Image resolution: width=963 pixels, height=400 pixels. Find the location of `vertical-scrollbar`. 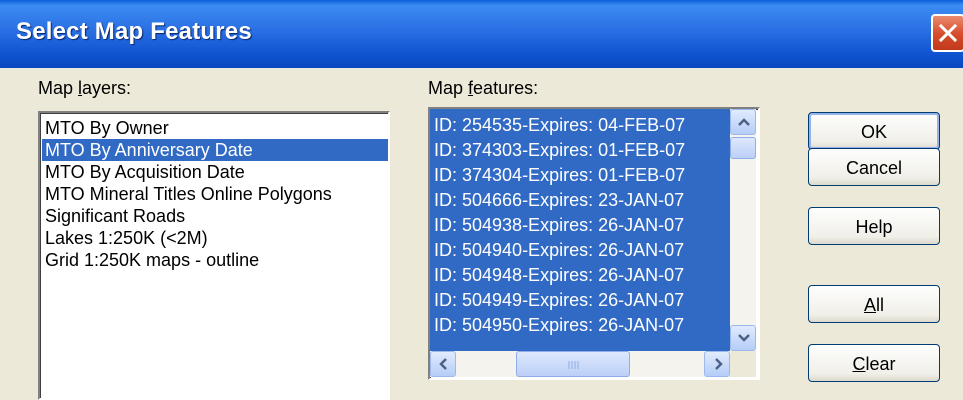

vertical-scrollbar is located at coordinates (743, 230).